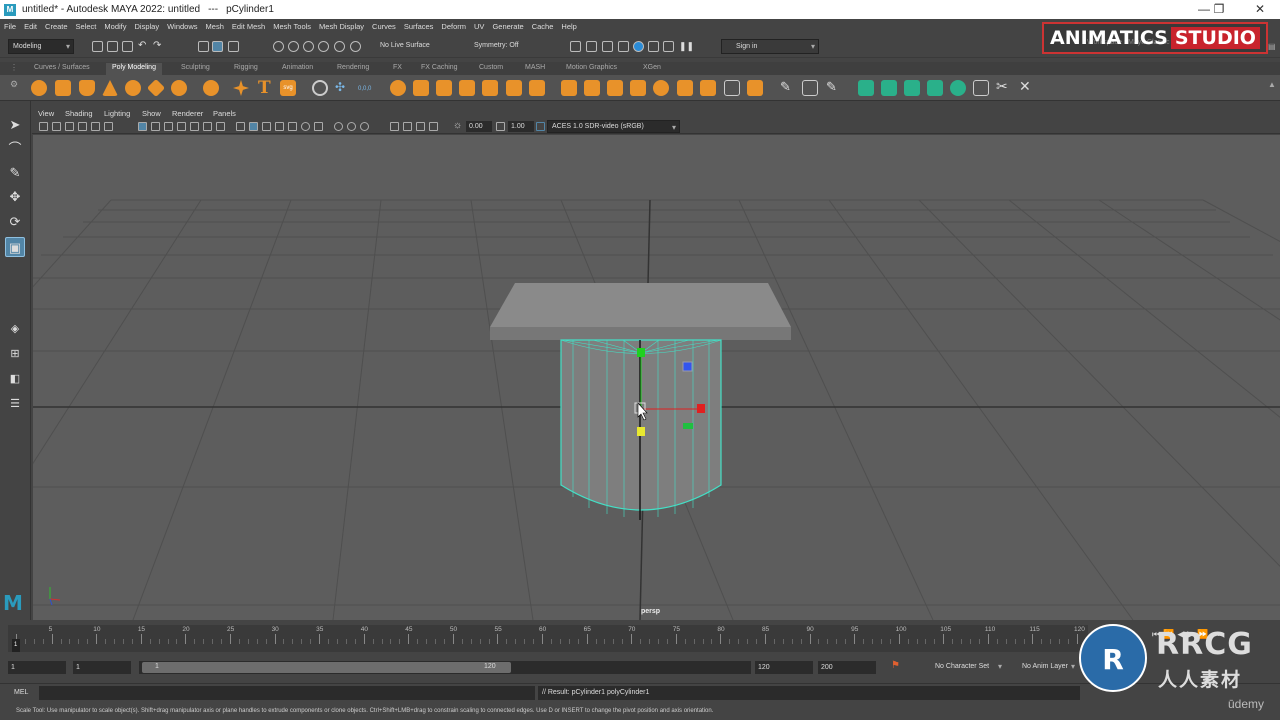 The height and width of the screenshot is (720, 1280). Describe the element at coordinates (613, 126) in the screenshot. I see `color-space-dropdown: ACES 1.0 SDR-video (sRGB)` at that location.